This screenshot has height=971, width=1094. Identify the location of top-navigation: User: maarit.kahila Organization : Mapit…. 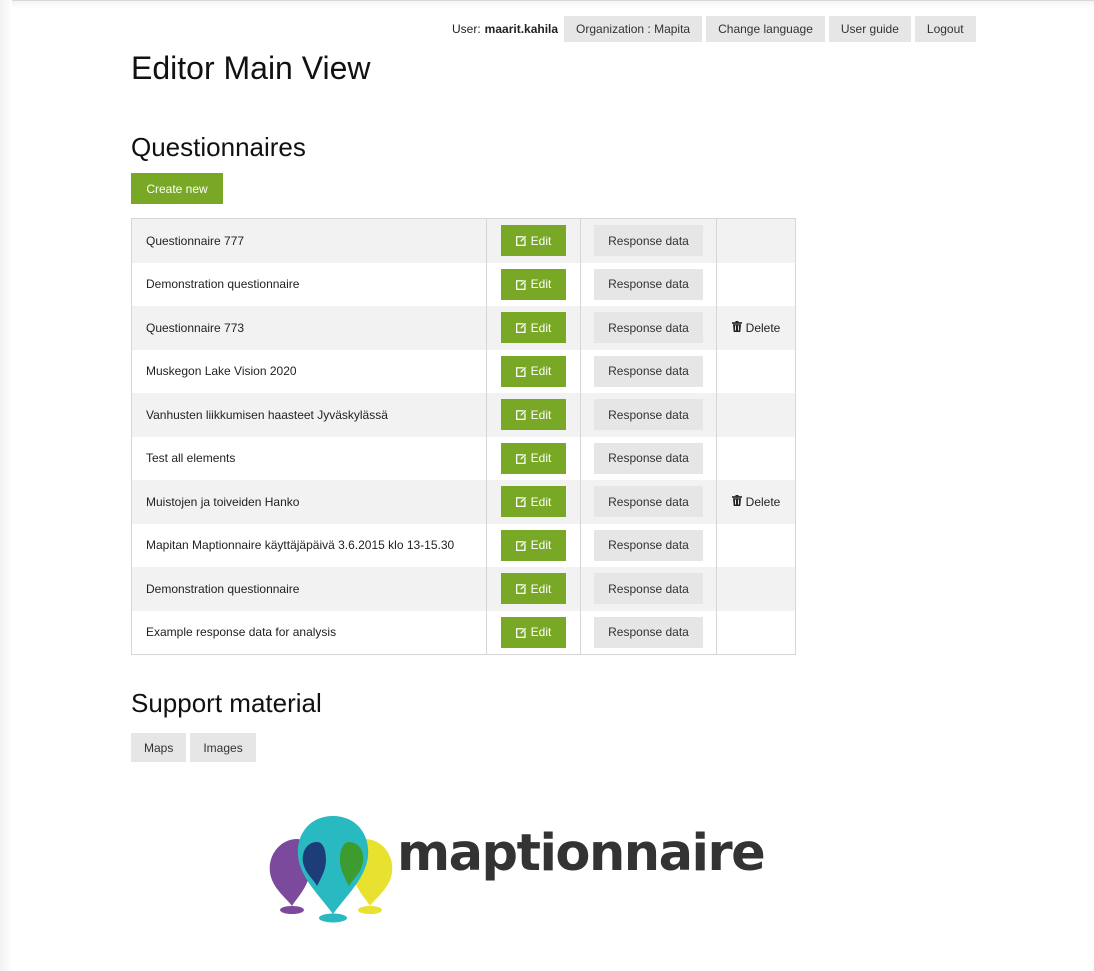
(714, 29).